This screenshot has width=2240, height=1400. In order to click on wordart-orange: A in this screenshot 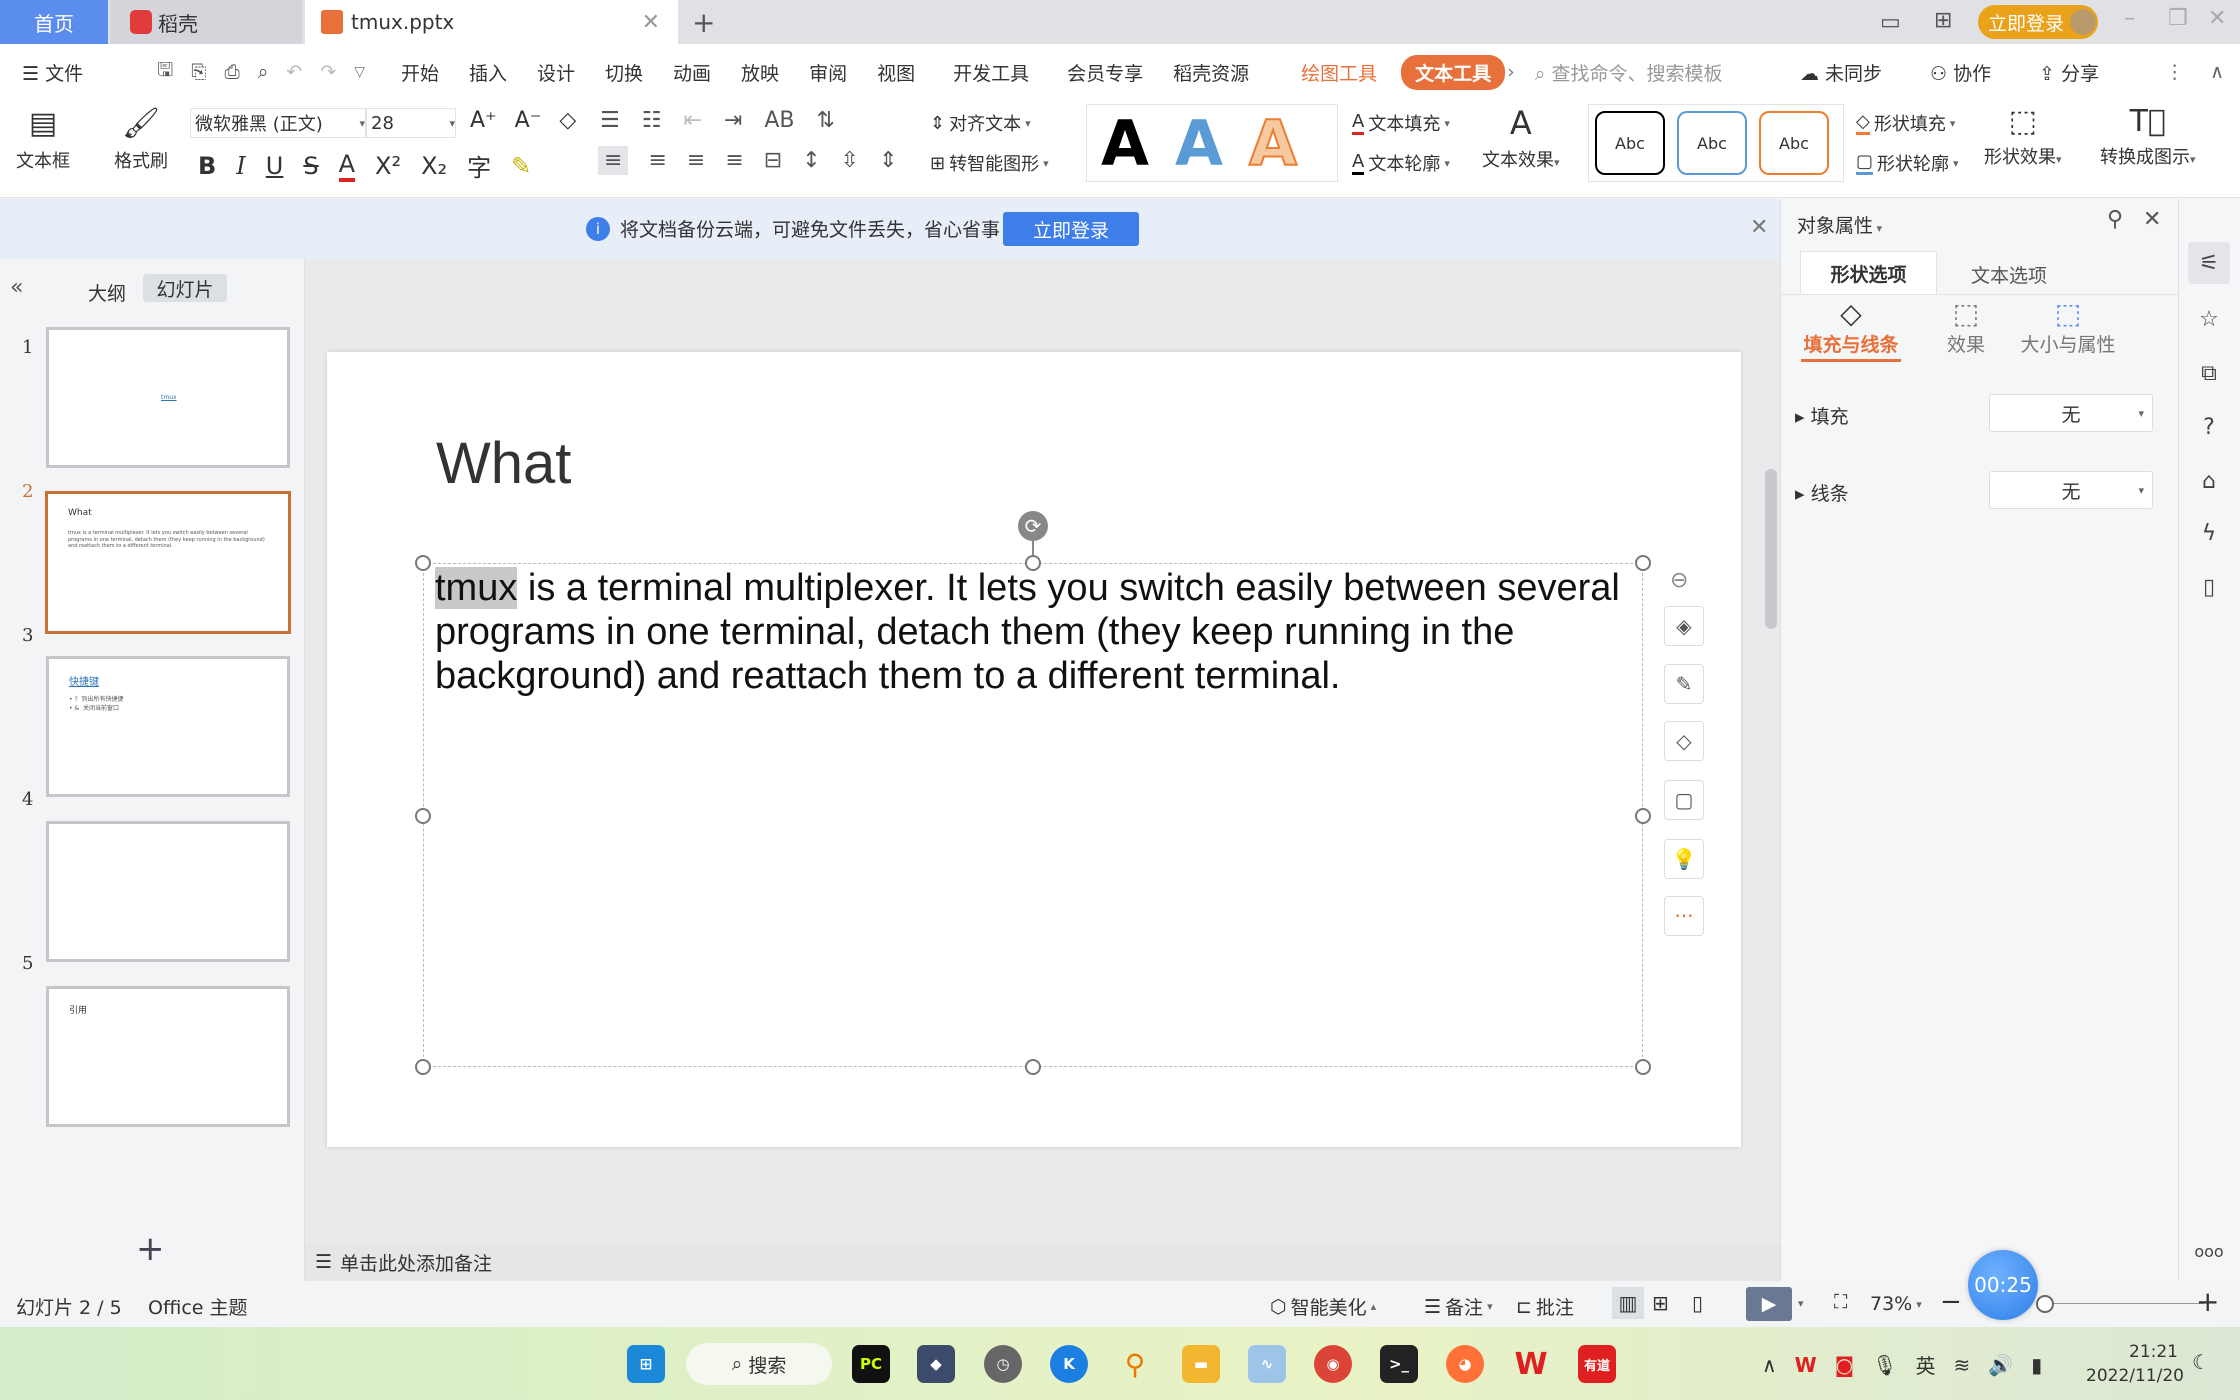, I will do `click(1273, 143)`.